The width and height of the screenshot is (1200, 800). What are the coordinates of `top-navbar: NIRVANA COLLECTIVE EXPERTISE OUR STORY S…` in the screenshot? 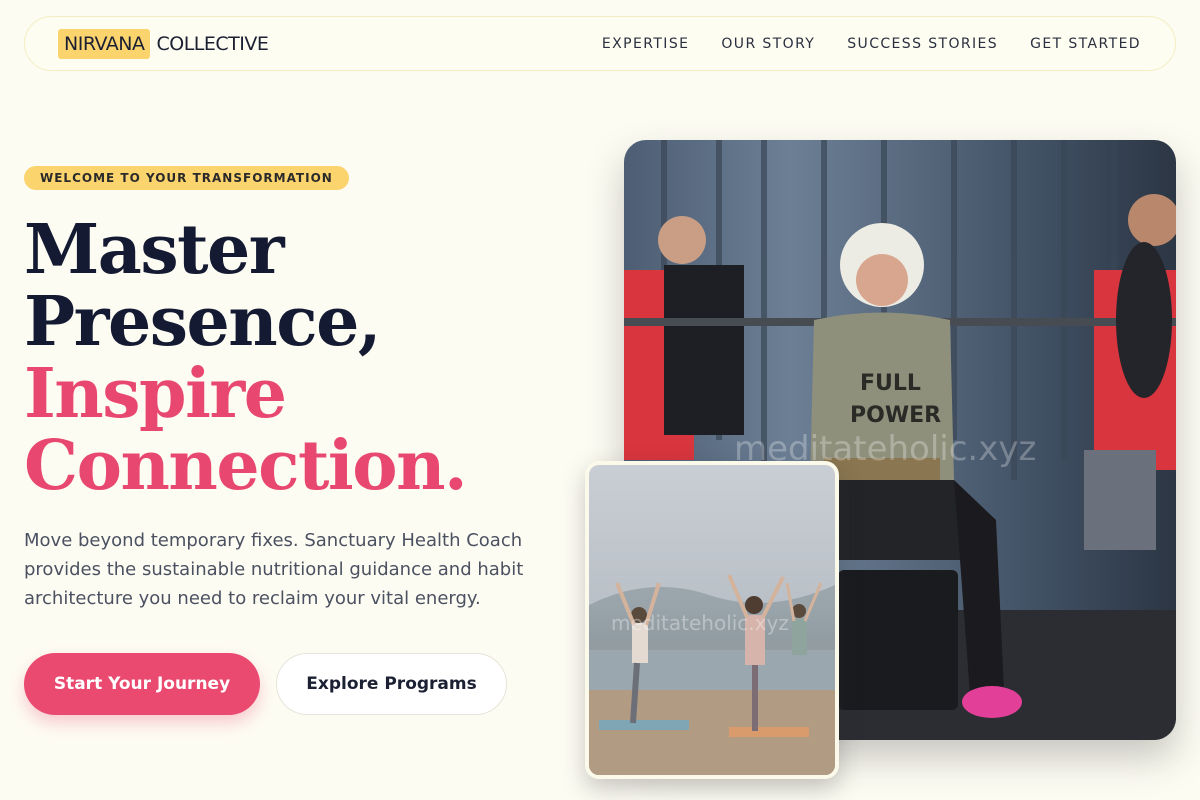 It's located at (600, 43).